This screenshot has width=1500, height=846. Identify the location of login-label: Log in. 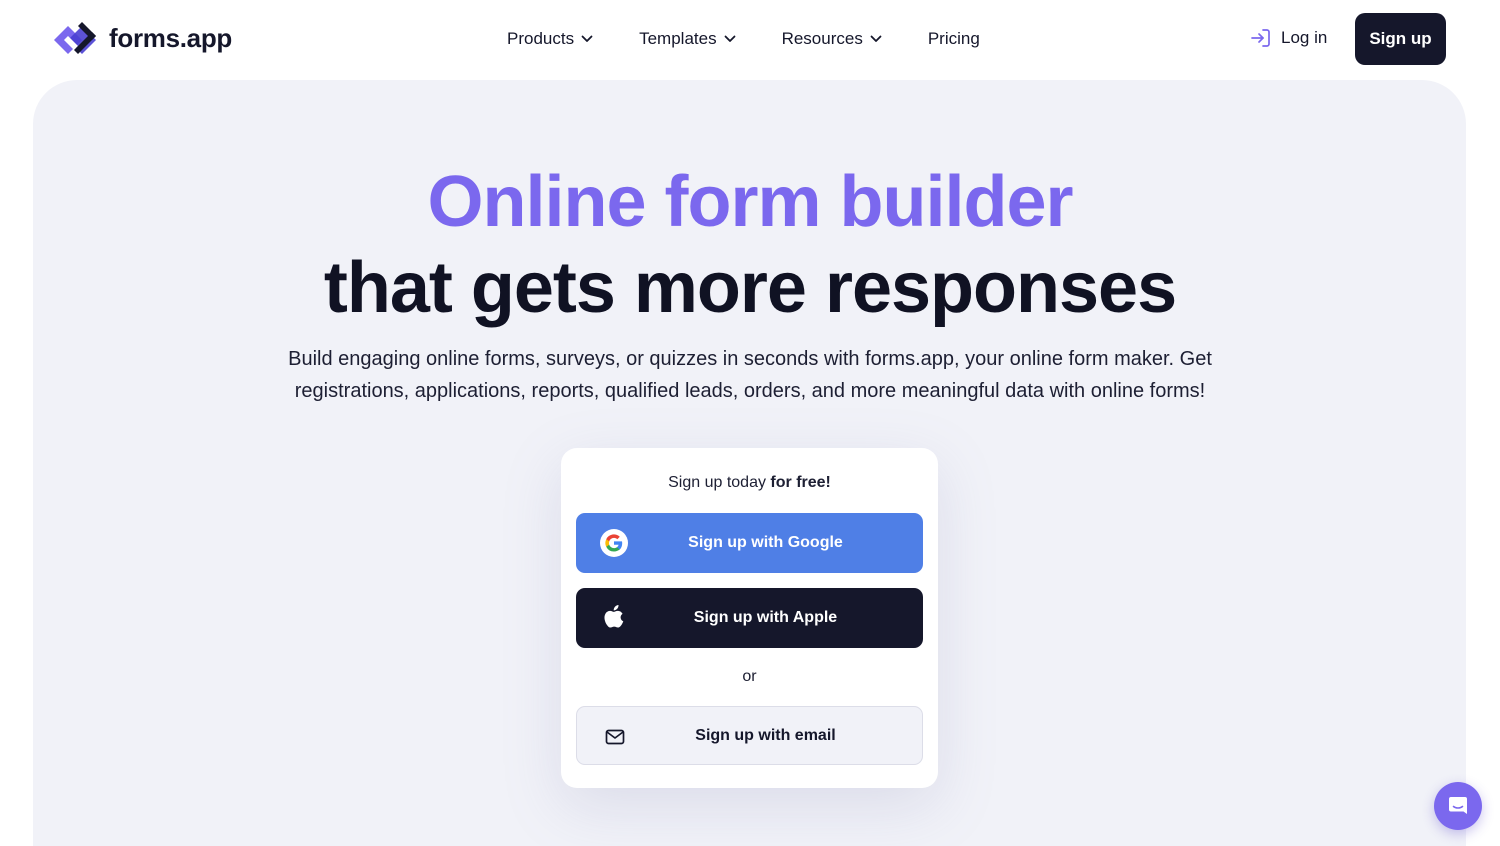
(1304, 37).